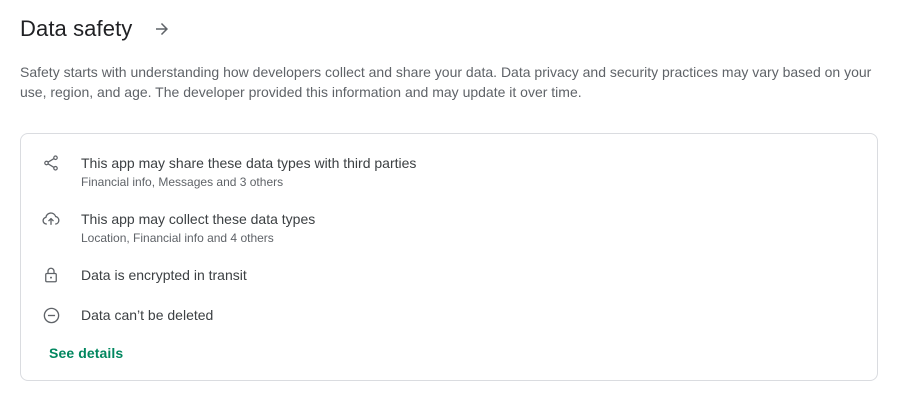 The image size is (904, 405). I want to click on cloud-upload-icon, so click(51, 219).